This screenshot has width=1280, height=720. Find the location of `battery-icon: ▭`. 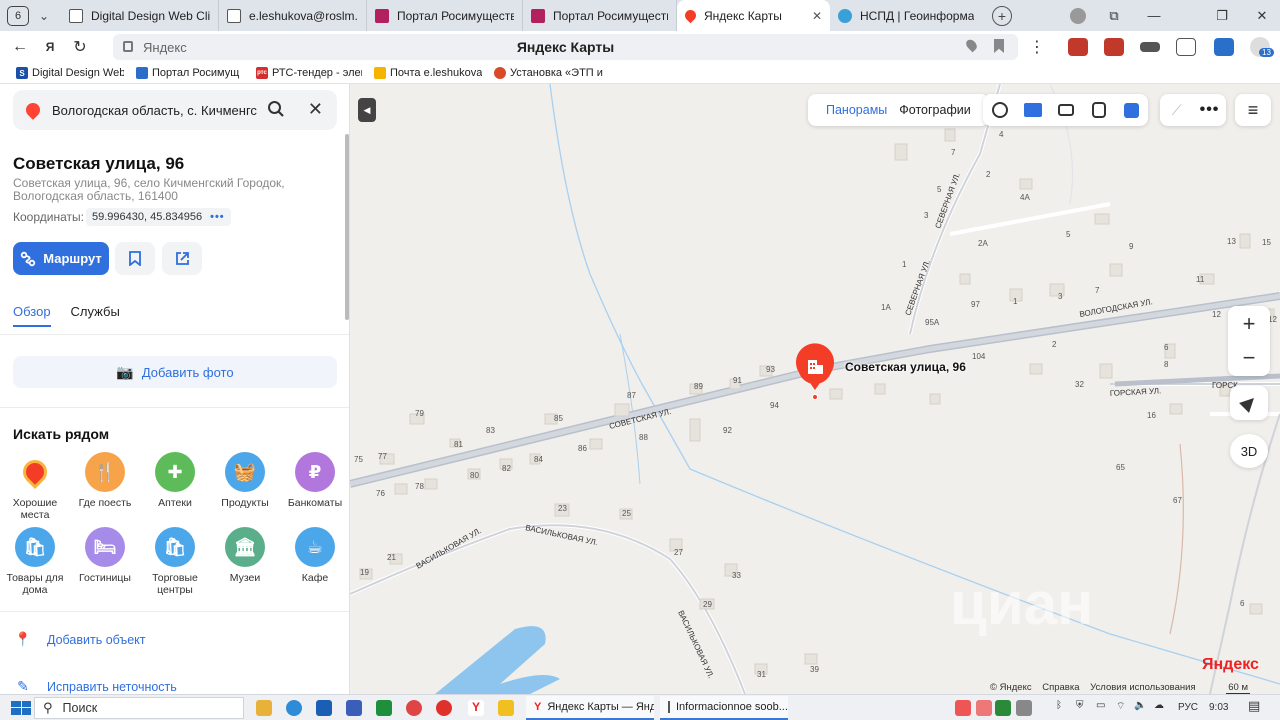

battery-icon: ▭ is located at coordinates (1100, 705).